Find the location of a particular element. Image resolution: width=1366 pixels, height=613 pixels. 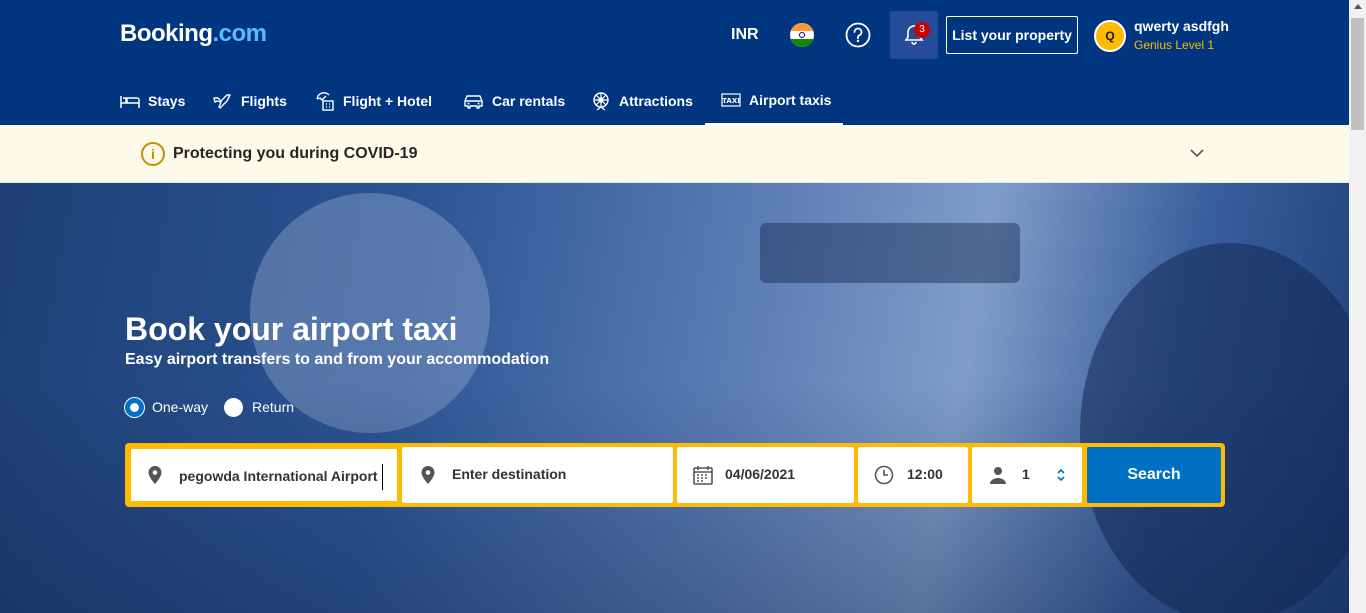

nav-label: Flight + Hotel is located at coordinates (388, 100).